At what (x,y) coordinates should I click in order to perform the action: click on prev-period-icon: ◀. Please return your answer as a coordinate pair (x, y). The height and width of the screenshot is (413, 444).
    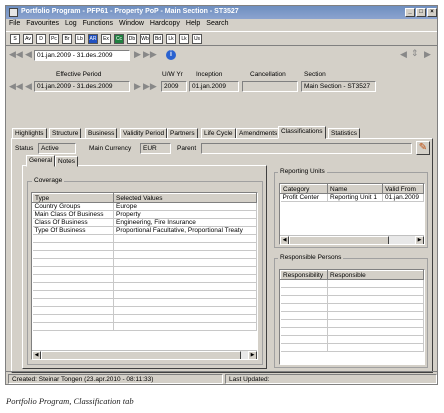
    Looking at the image, I should click on (28, 54).